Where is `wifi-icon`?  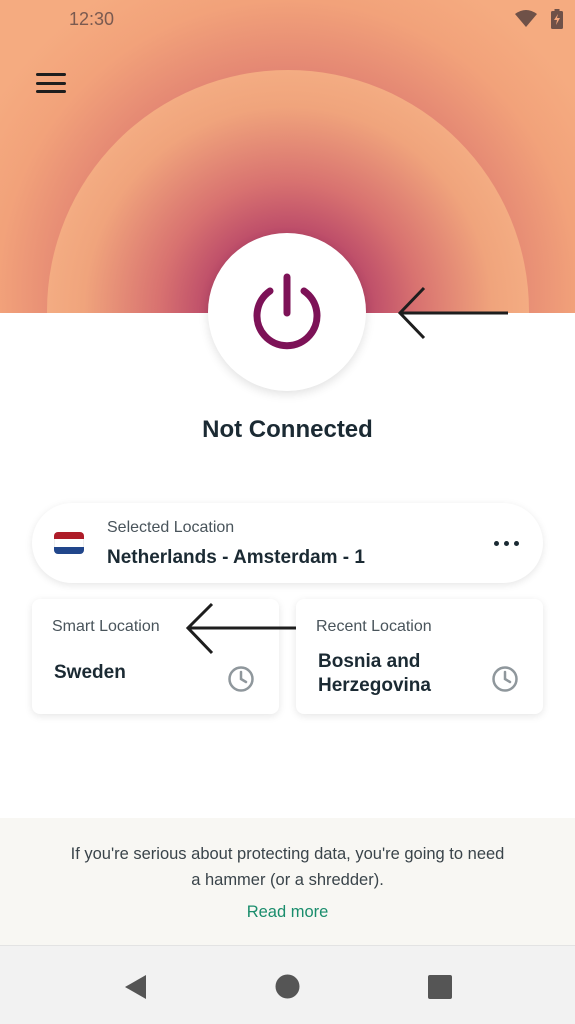 wifi-icon is located at coordinates (526, 18).